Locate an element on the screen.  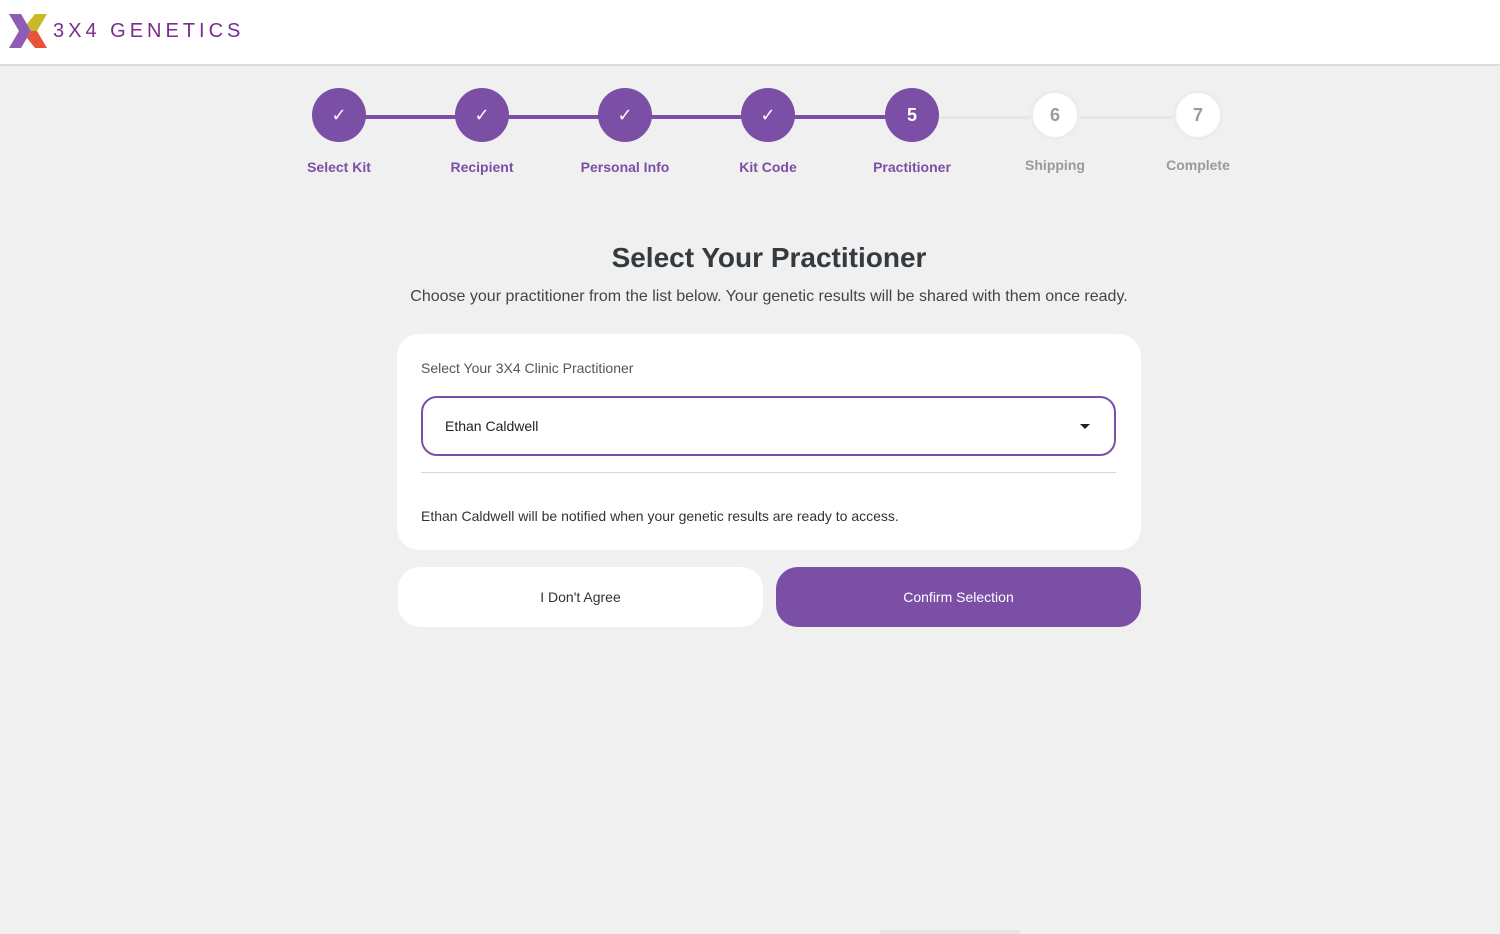
step-personal-info: ✓ Personal Info is located at coordinates (625, 131).